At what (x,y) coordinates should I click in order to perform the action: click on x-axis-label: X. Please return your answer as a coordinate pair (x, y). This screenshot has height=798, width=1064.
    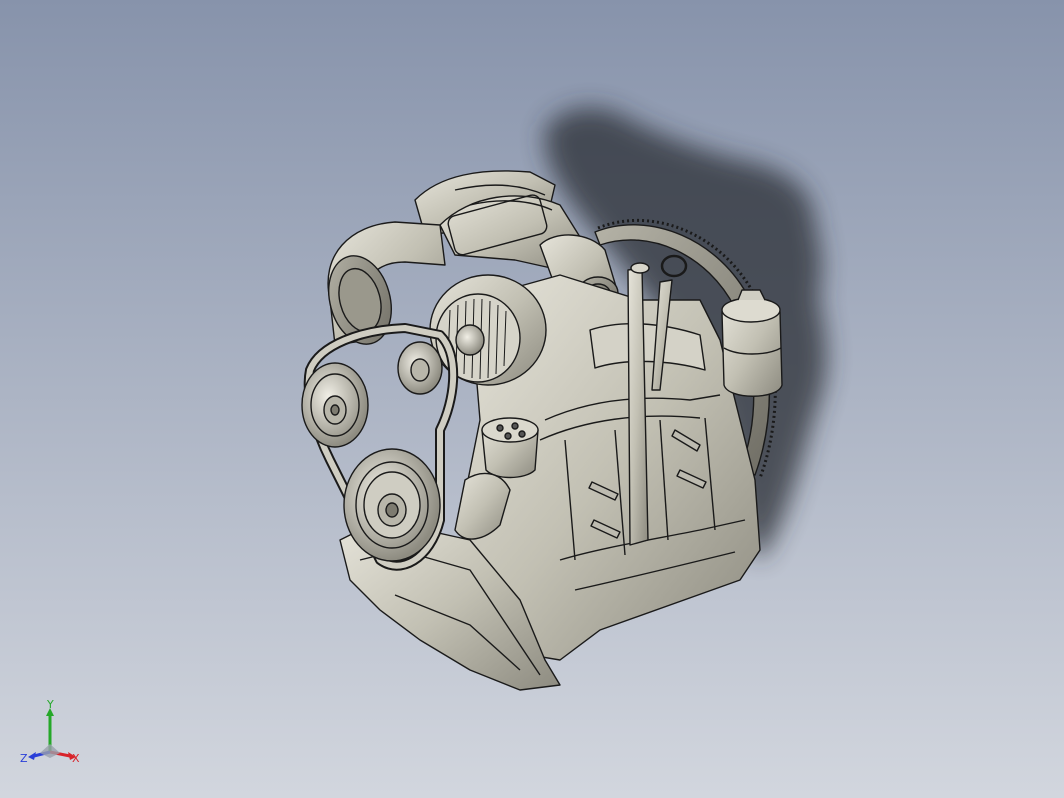
    Looking at the image, I should click on (76, 758).